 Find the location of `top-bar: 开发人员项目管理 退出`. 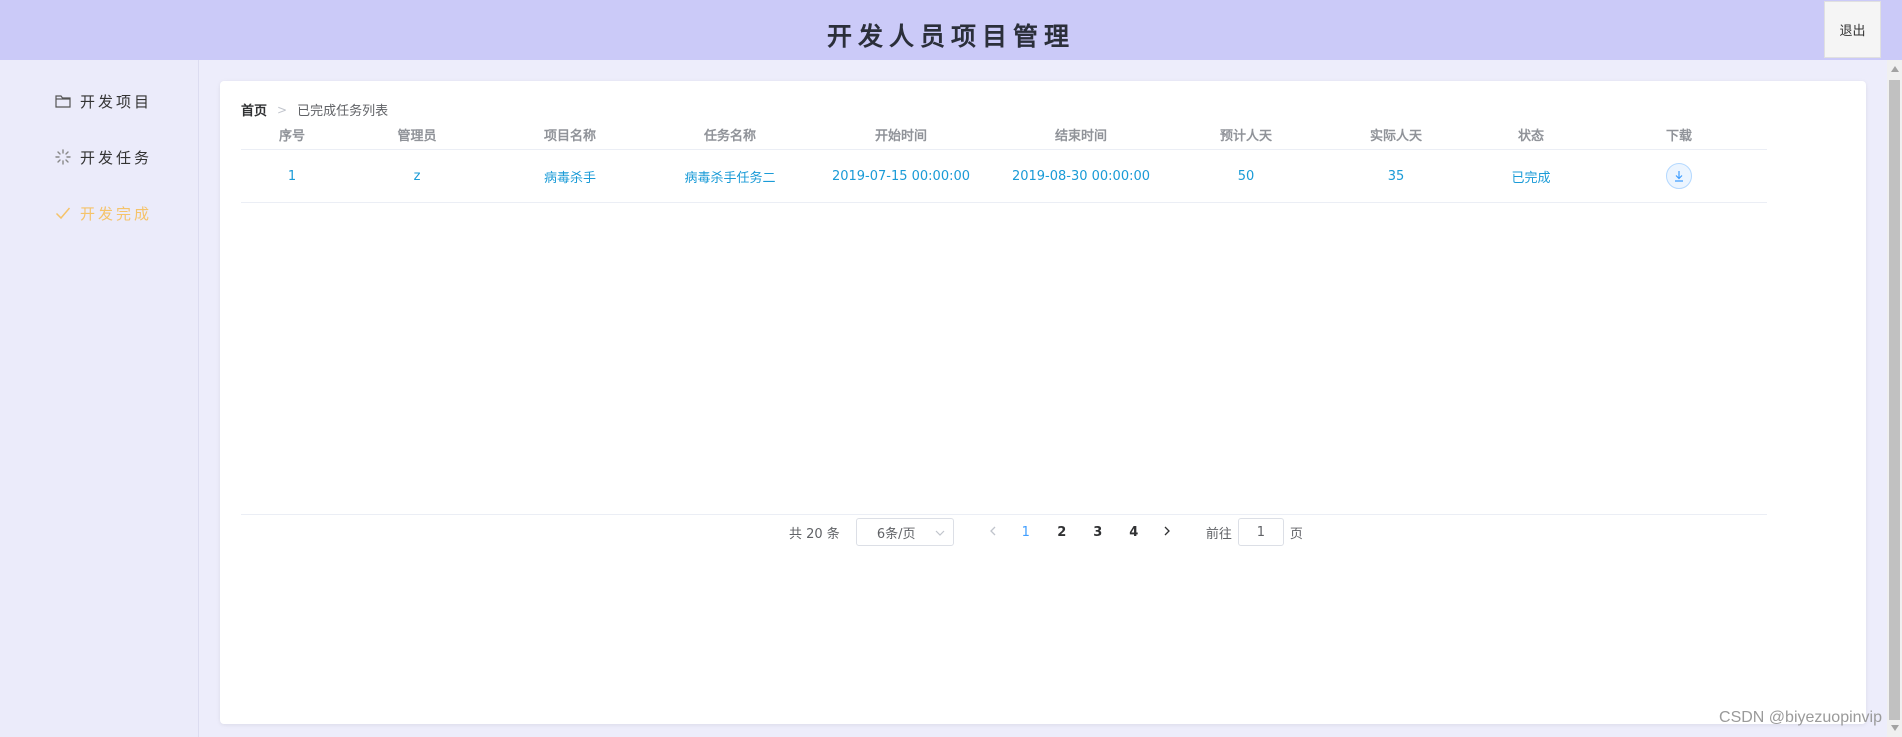

top-bar: 开发人员项目管理 退出 is located at coordinates (951, 30).